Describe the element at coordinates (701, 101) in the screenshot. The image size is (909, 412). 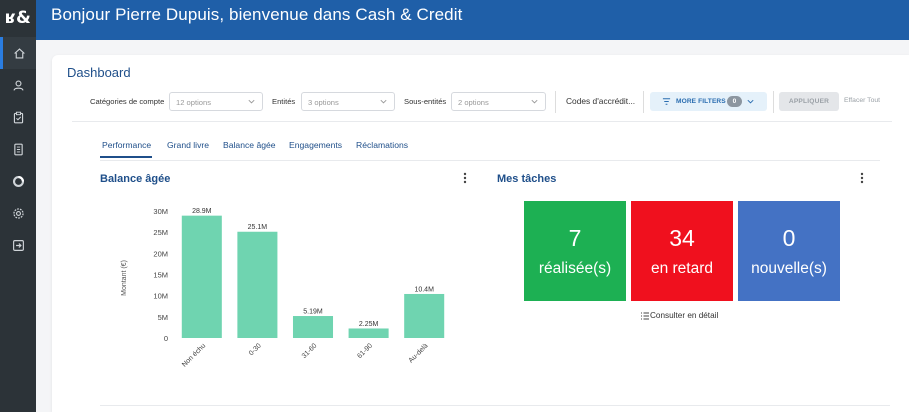
I see `more-filters-label: MORE FILTERS` at that location.